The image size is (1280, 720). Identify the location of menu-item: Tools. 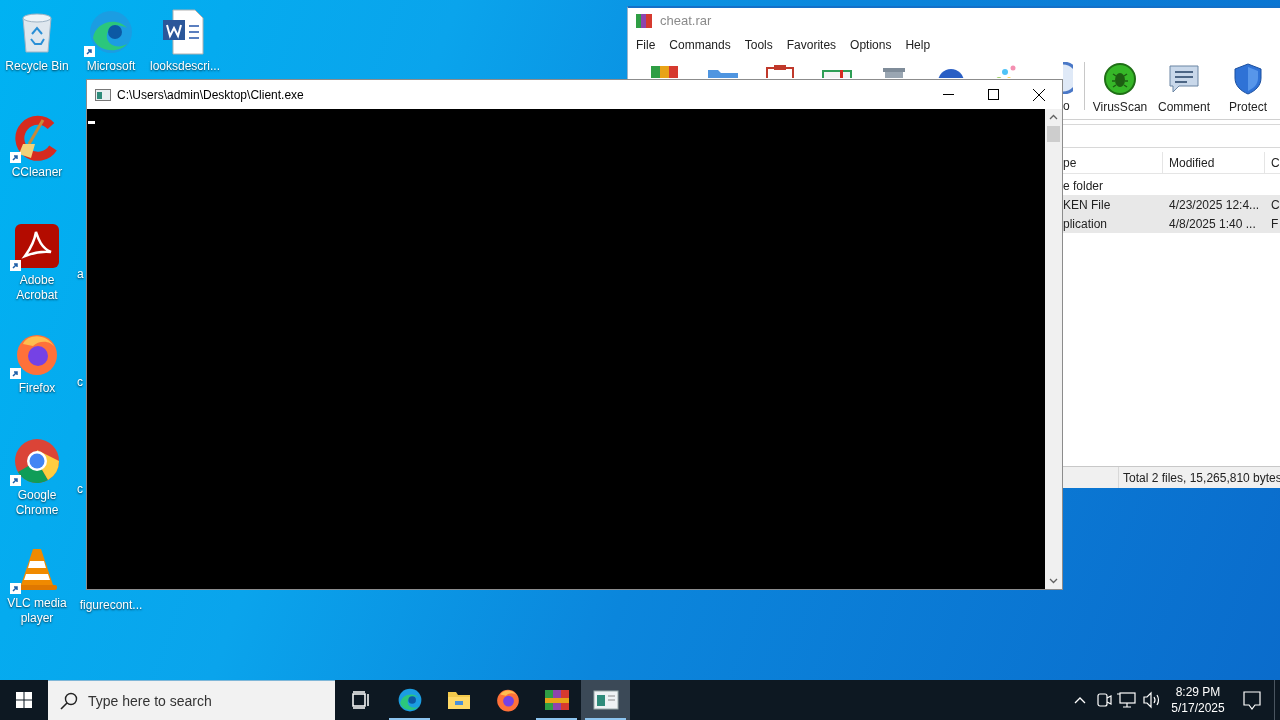
(758, 45).